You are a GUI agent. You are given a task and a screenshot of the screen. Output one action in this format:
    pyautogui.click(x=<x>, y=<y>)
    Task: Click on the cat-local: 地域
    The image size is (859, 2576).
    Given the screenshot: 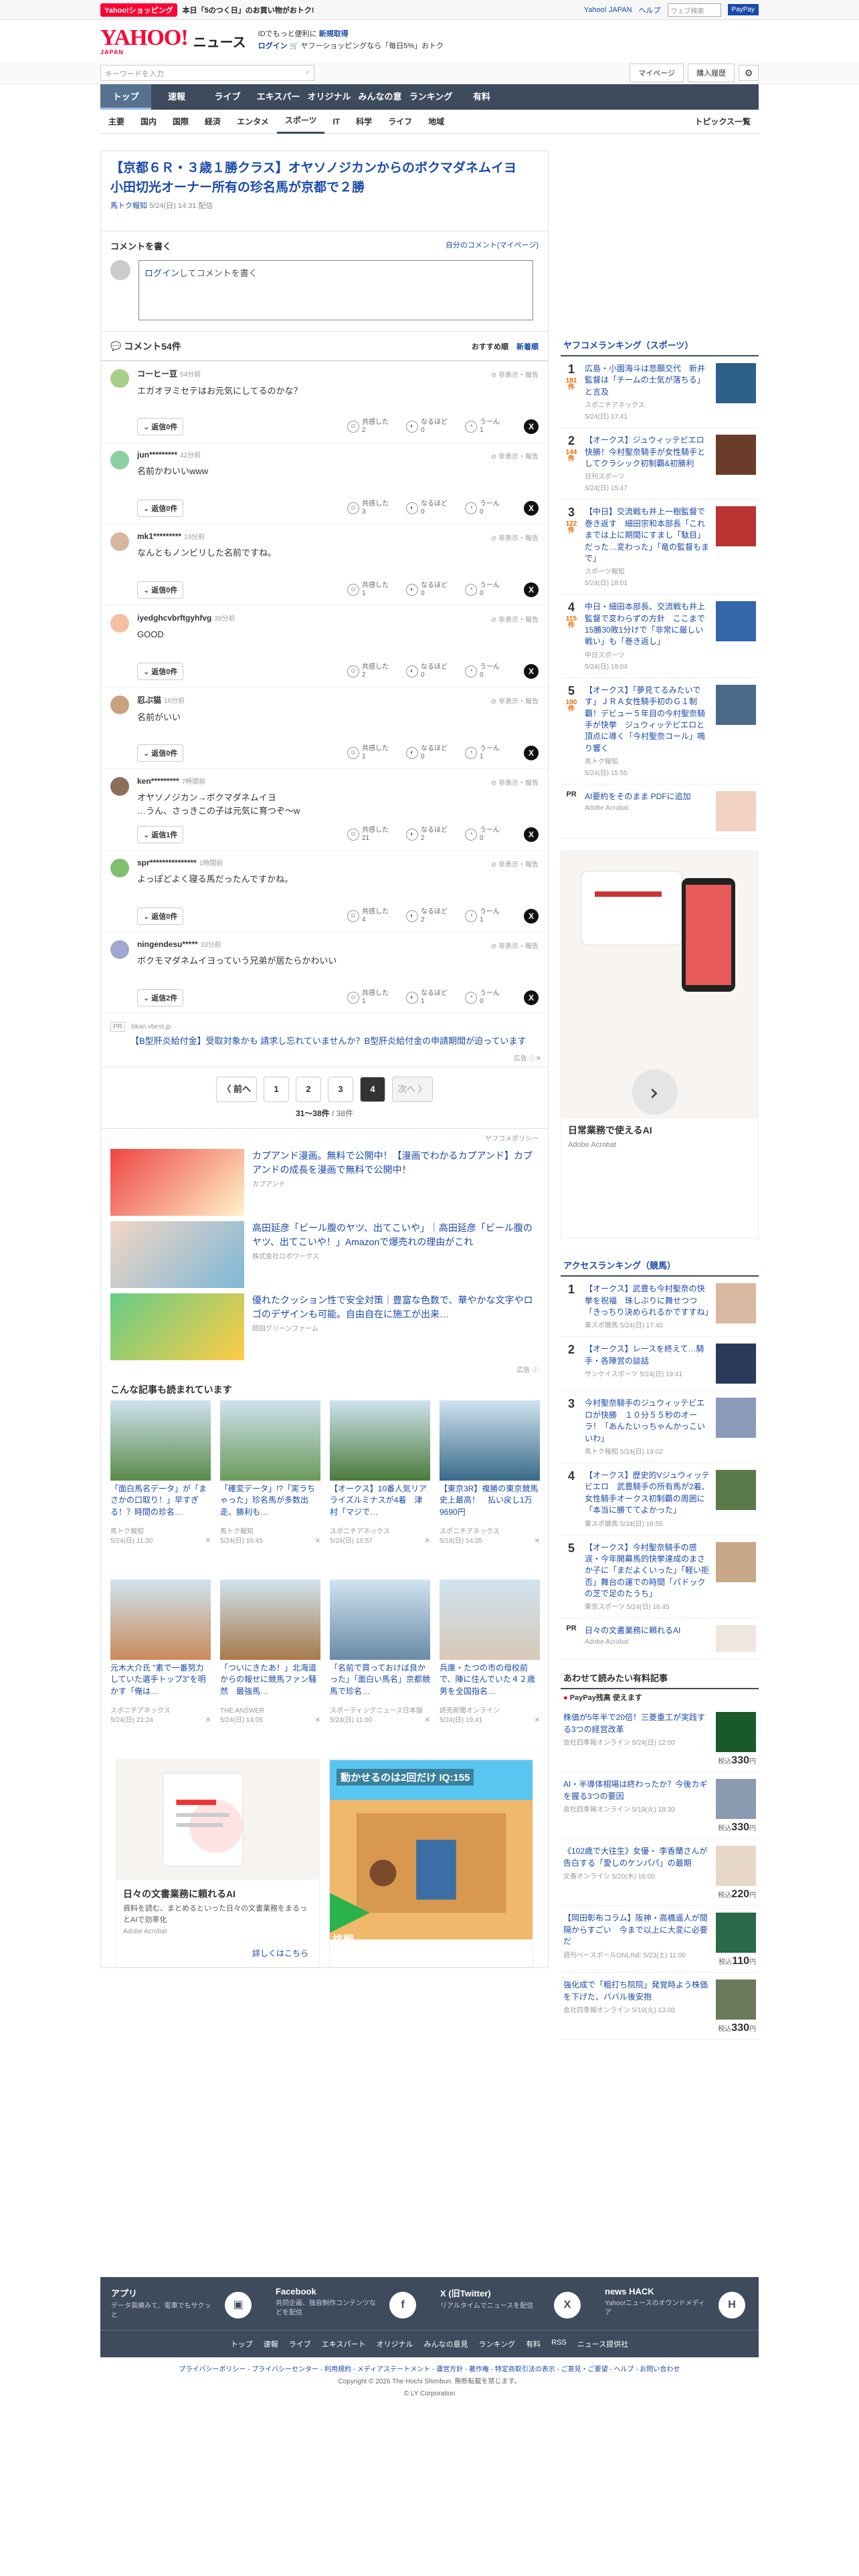 What is the action you would take?
    pyautogui.click(x=436, y=121)
    